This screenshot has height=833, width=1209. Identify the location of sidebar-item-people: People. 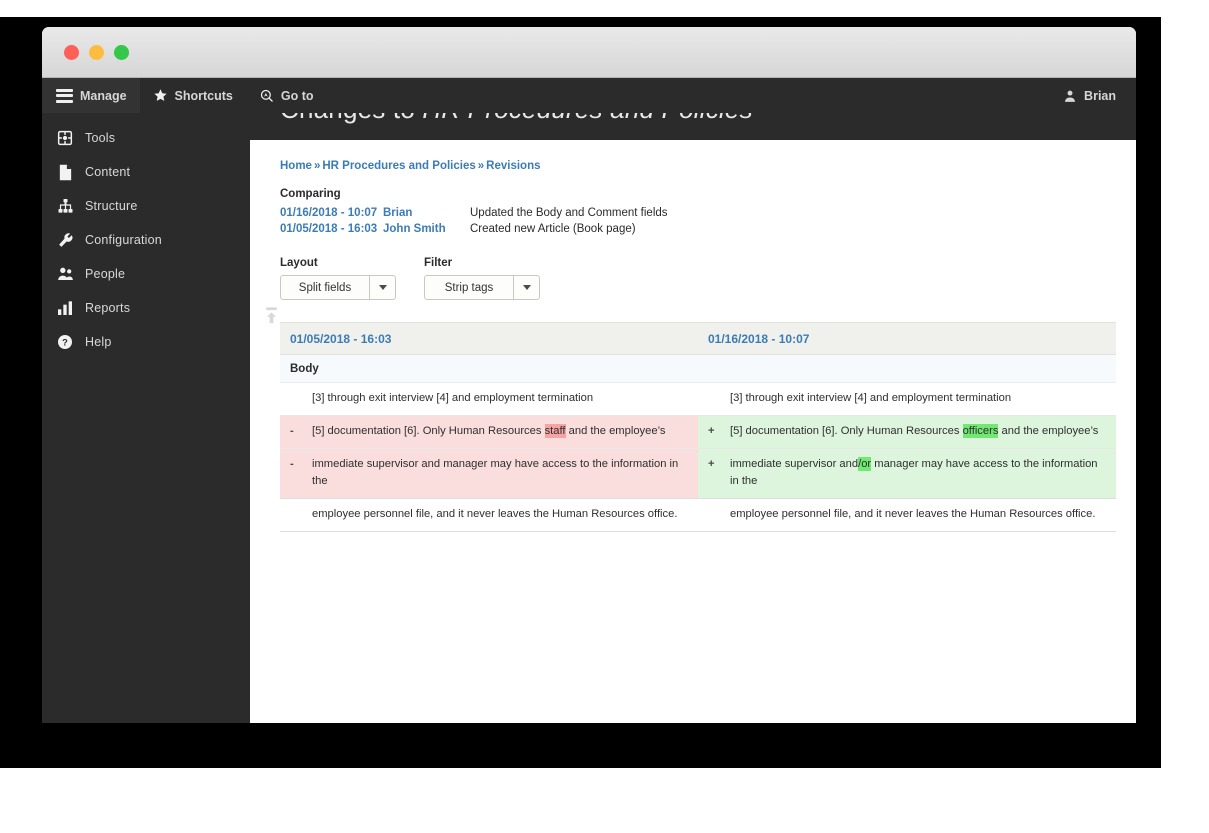
(146, 274).